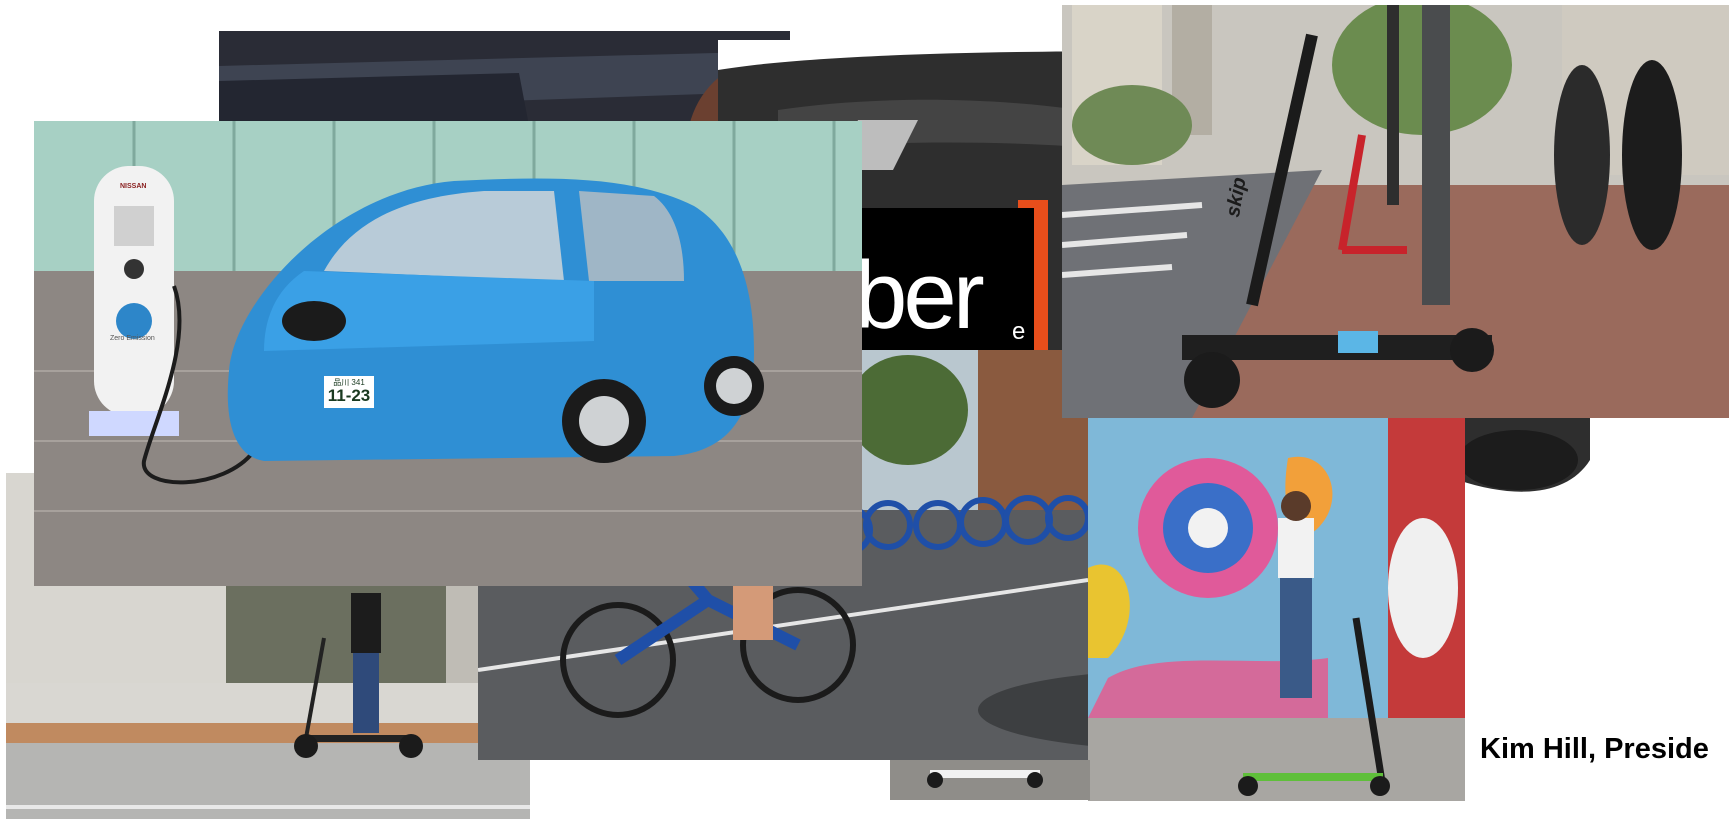 Image resolution: width=1729 pixels, height=819 pixels. I want to click on uber-logo-small: e, so click(1019, 331).